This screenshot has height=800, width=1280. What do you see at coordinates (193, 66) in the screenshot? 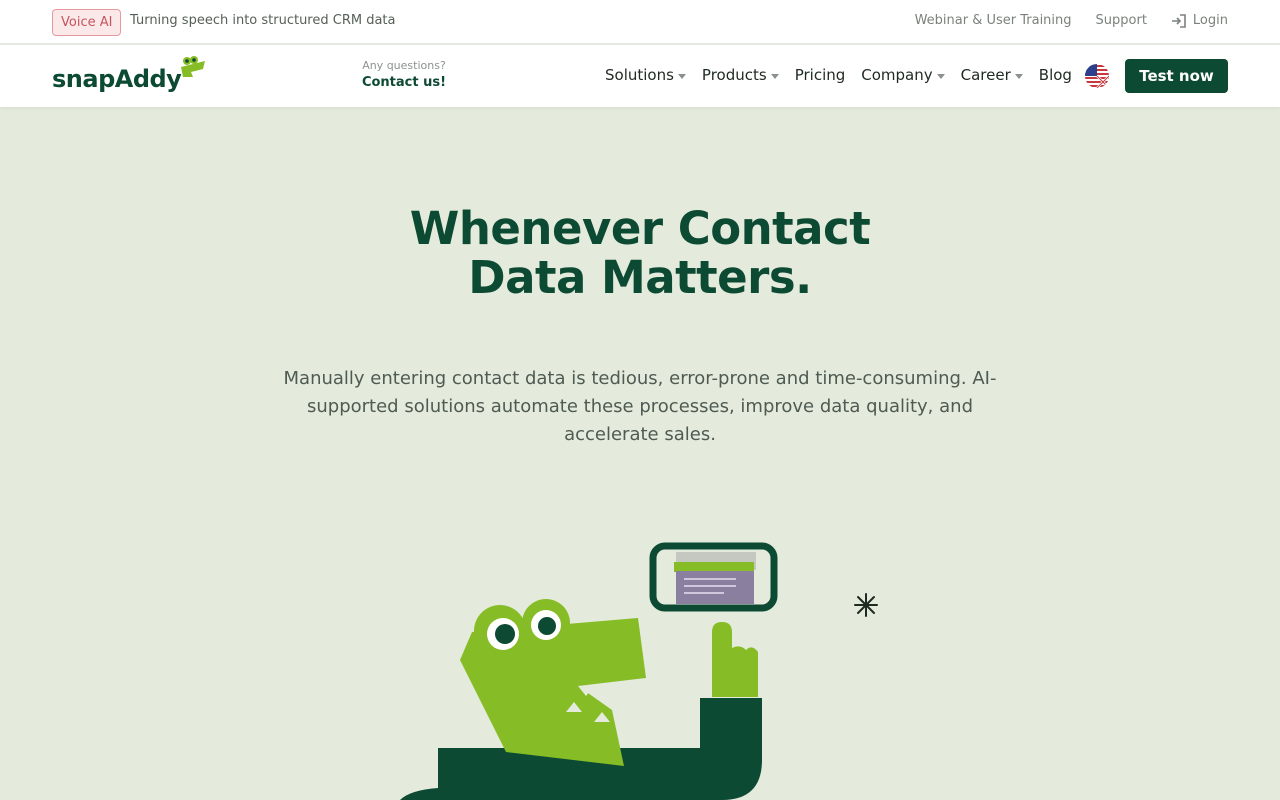
I see `crocodile-logo-icon` at bounding box center [193, 66].